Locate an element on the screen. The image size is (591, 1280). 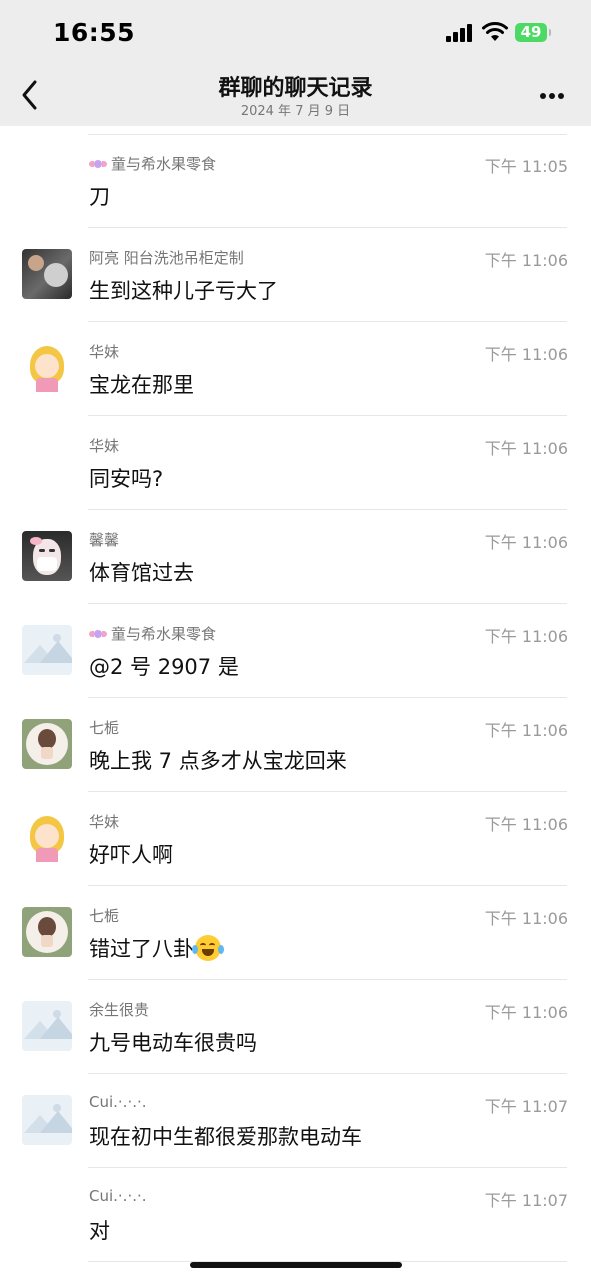
message-row: 华妹 下午 11:06 好吓人啊 is located at coordinates (295, 839).